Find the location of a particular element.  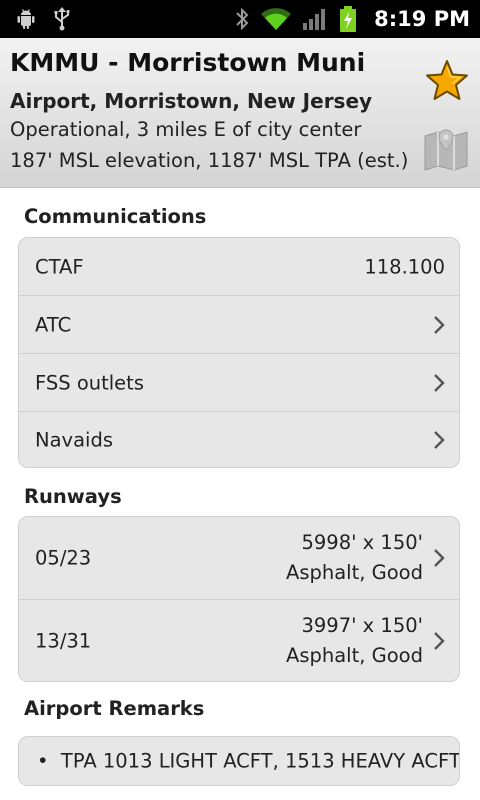

row-label: Navaids is located at coordinates (74, 439).